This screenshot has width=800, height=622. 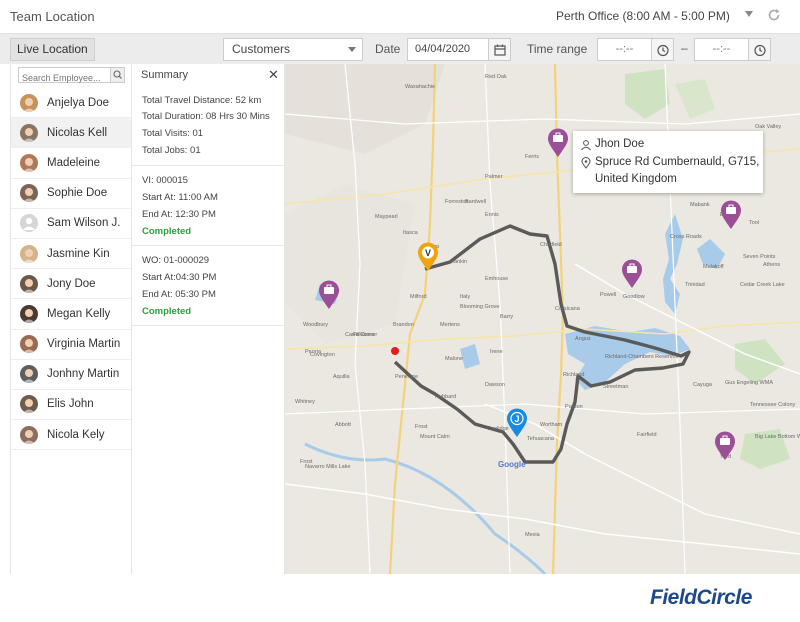 I want to click on visit-marker: V, so click(x=428, y=257).